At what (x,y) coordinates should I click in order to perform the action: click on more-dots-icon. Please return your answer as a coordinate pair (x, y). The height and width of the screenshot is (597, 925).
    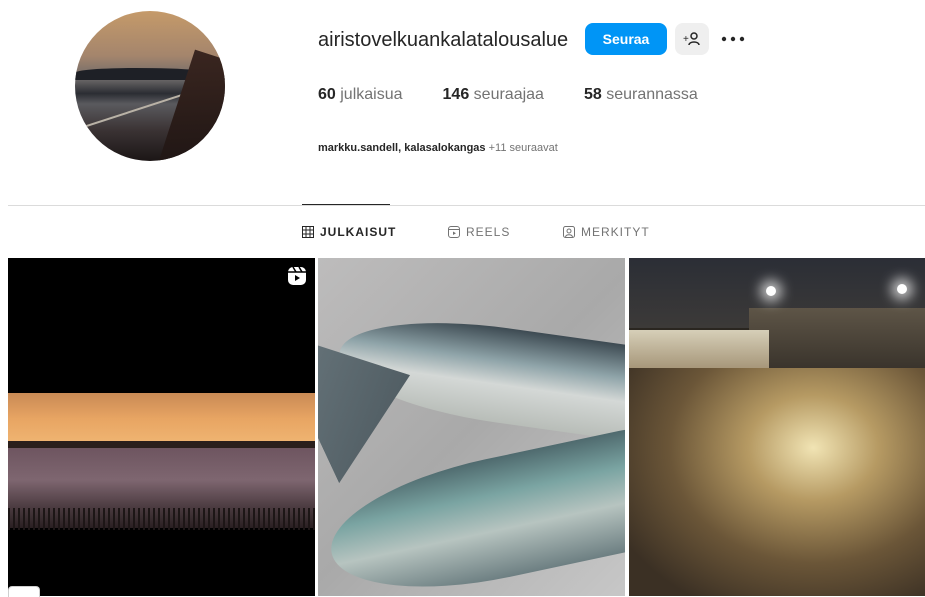
    Looking at the image, I should click on (733, 39).